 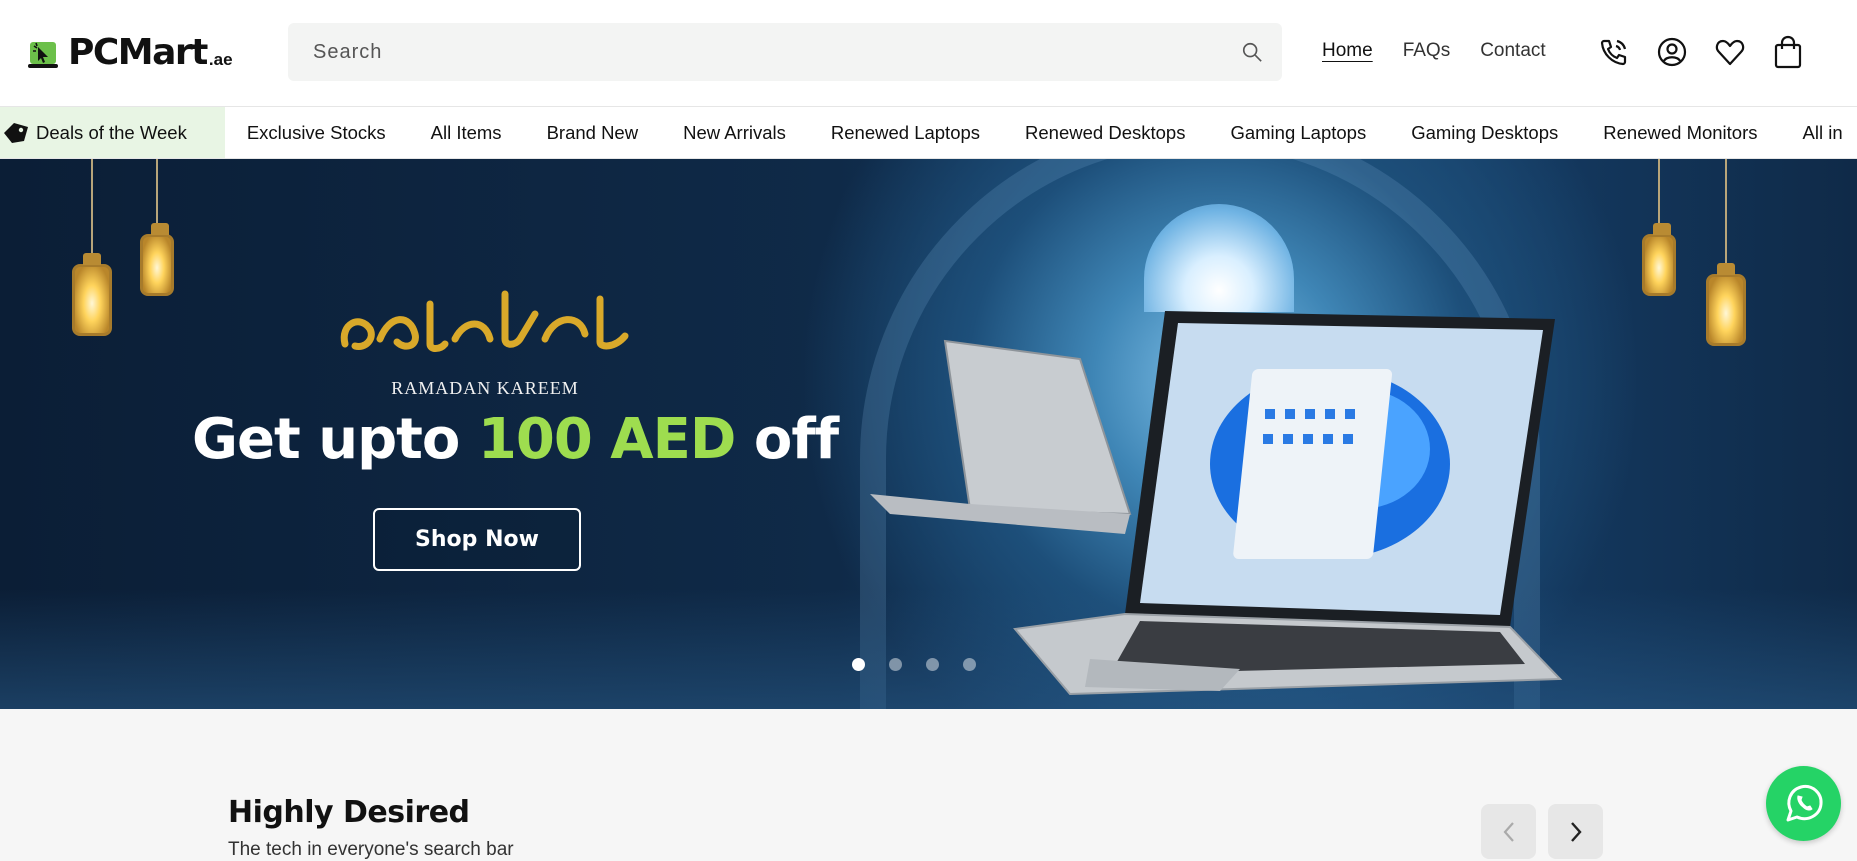 I want to click on headline-prefix: Get upto, so click(x=335, y=439).